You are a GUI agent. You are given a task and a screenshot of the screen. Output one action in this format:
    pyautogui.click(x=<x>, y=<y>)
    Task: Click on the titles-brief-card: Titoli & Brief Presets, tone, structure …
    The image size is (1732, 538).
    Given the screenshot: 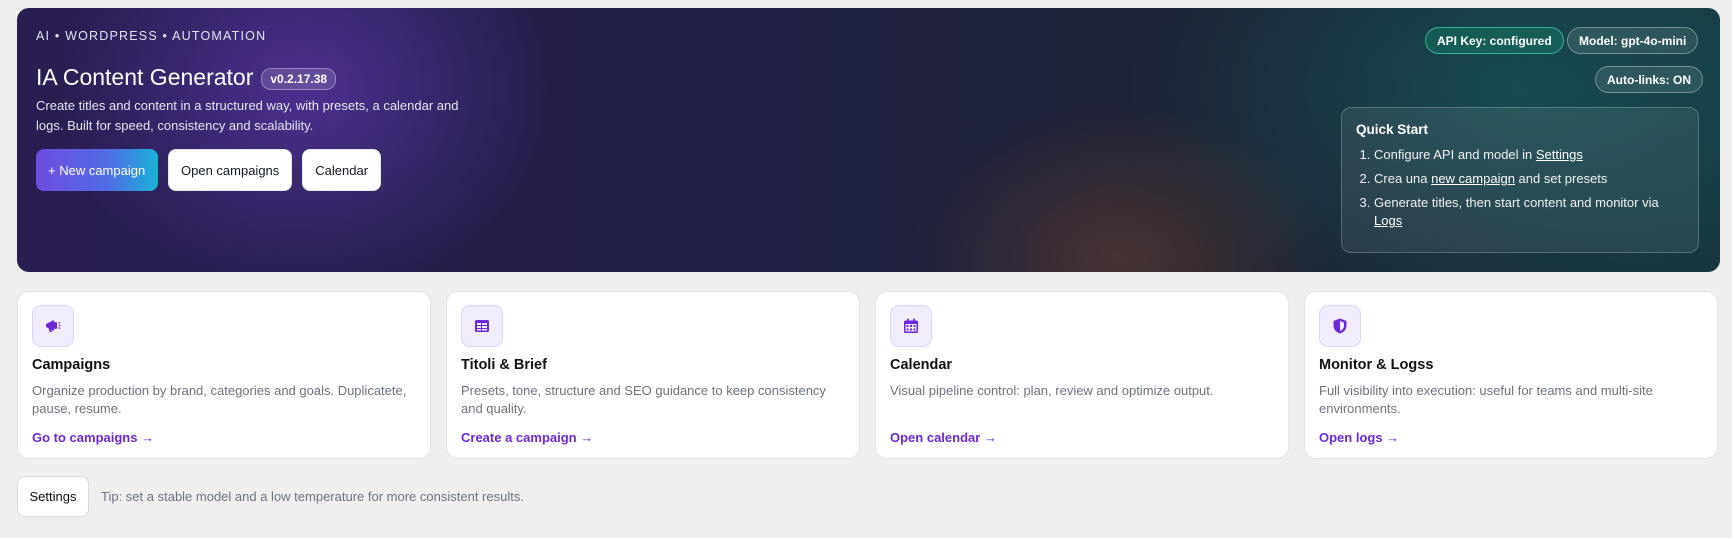 What is the action you would take?
    pyautogui.click(x=653, y=375)
    